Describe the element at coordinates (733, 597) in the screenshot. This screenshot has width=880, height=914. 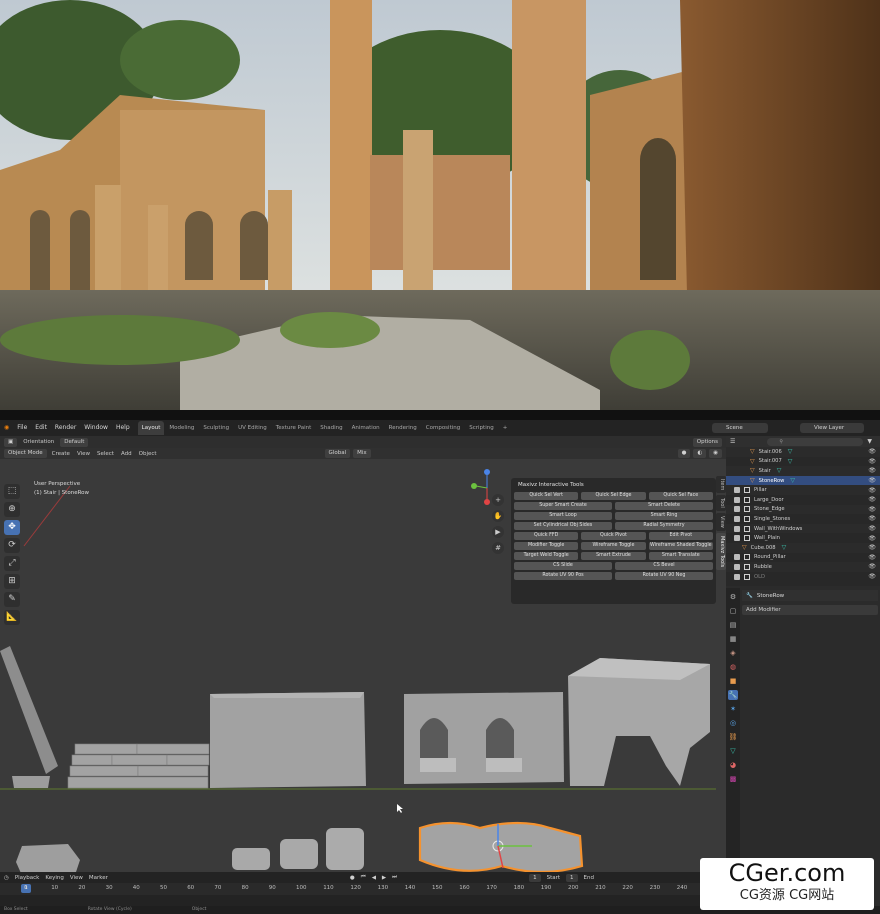
I see `tool-settings-icon: ⚙` at that location.